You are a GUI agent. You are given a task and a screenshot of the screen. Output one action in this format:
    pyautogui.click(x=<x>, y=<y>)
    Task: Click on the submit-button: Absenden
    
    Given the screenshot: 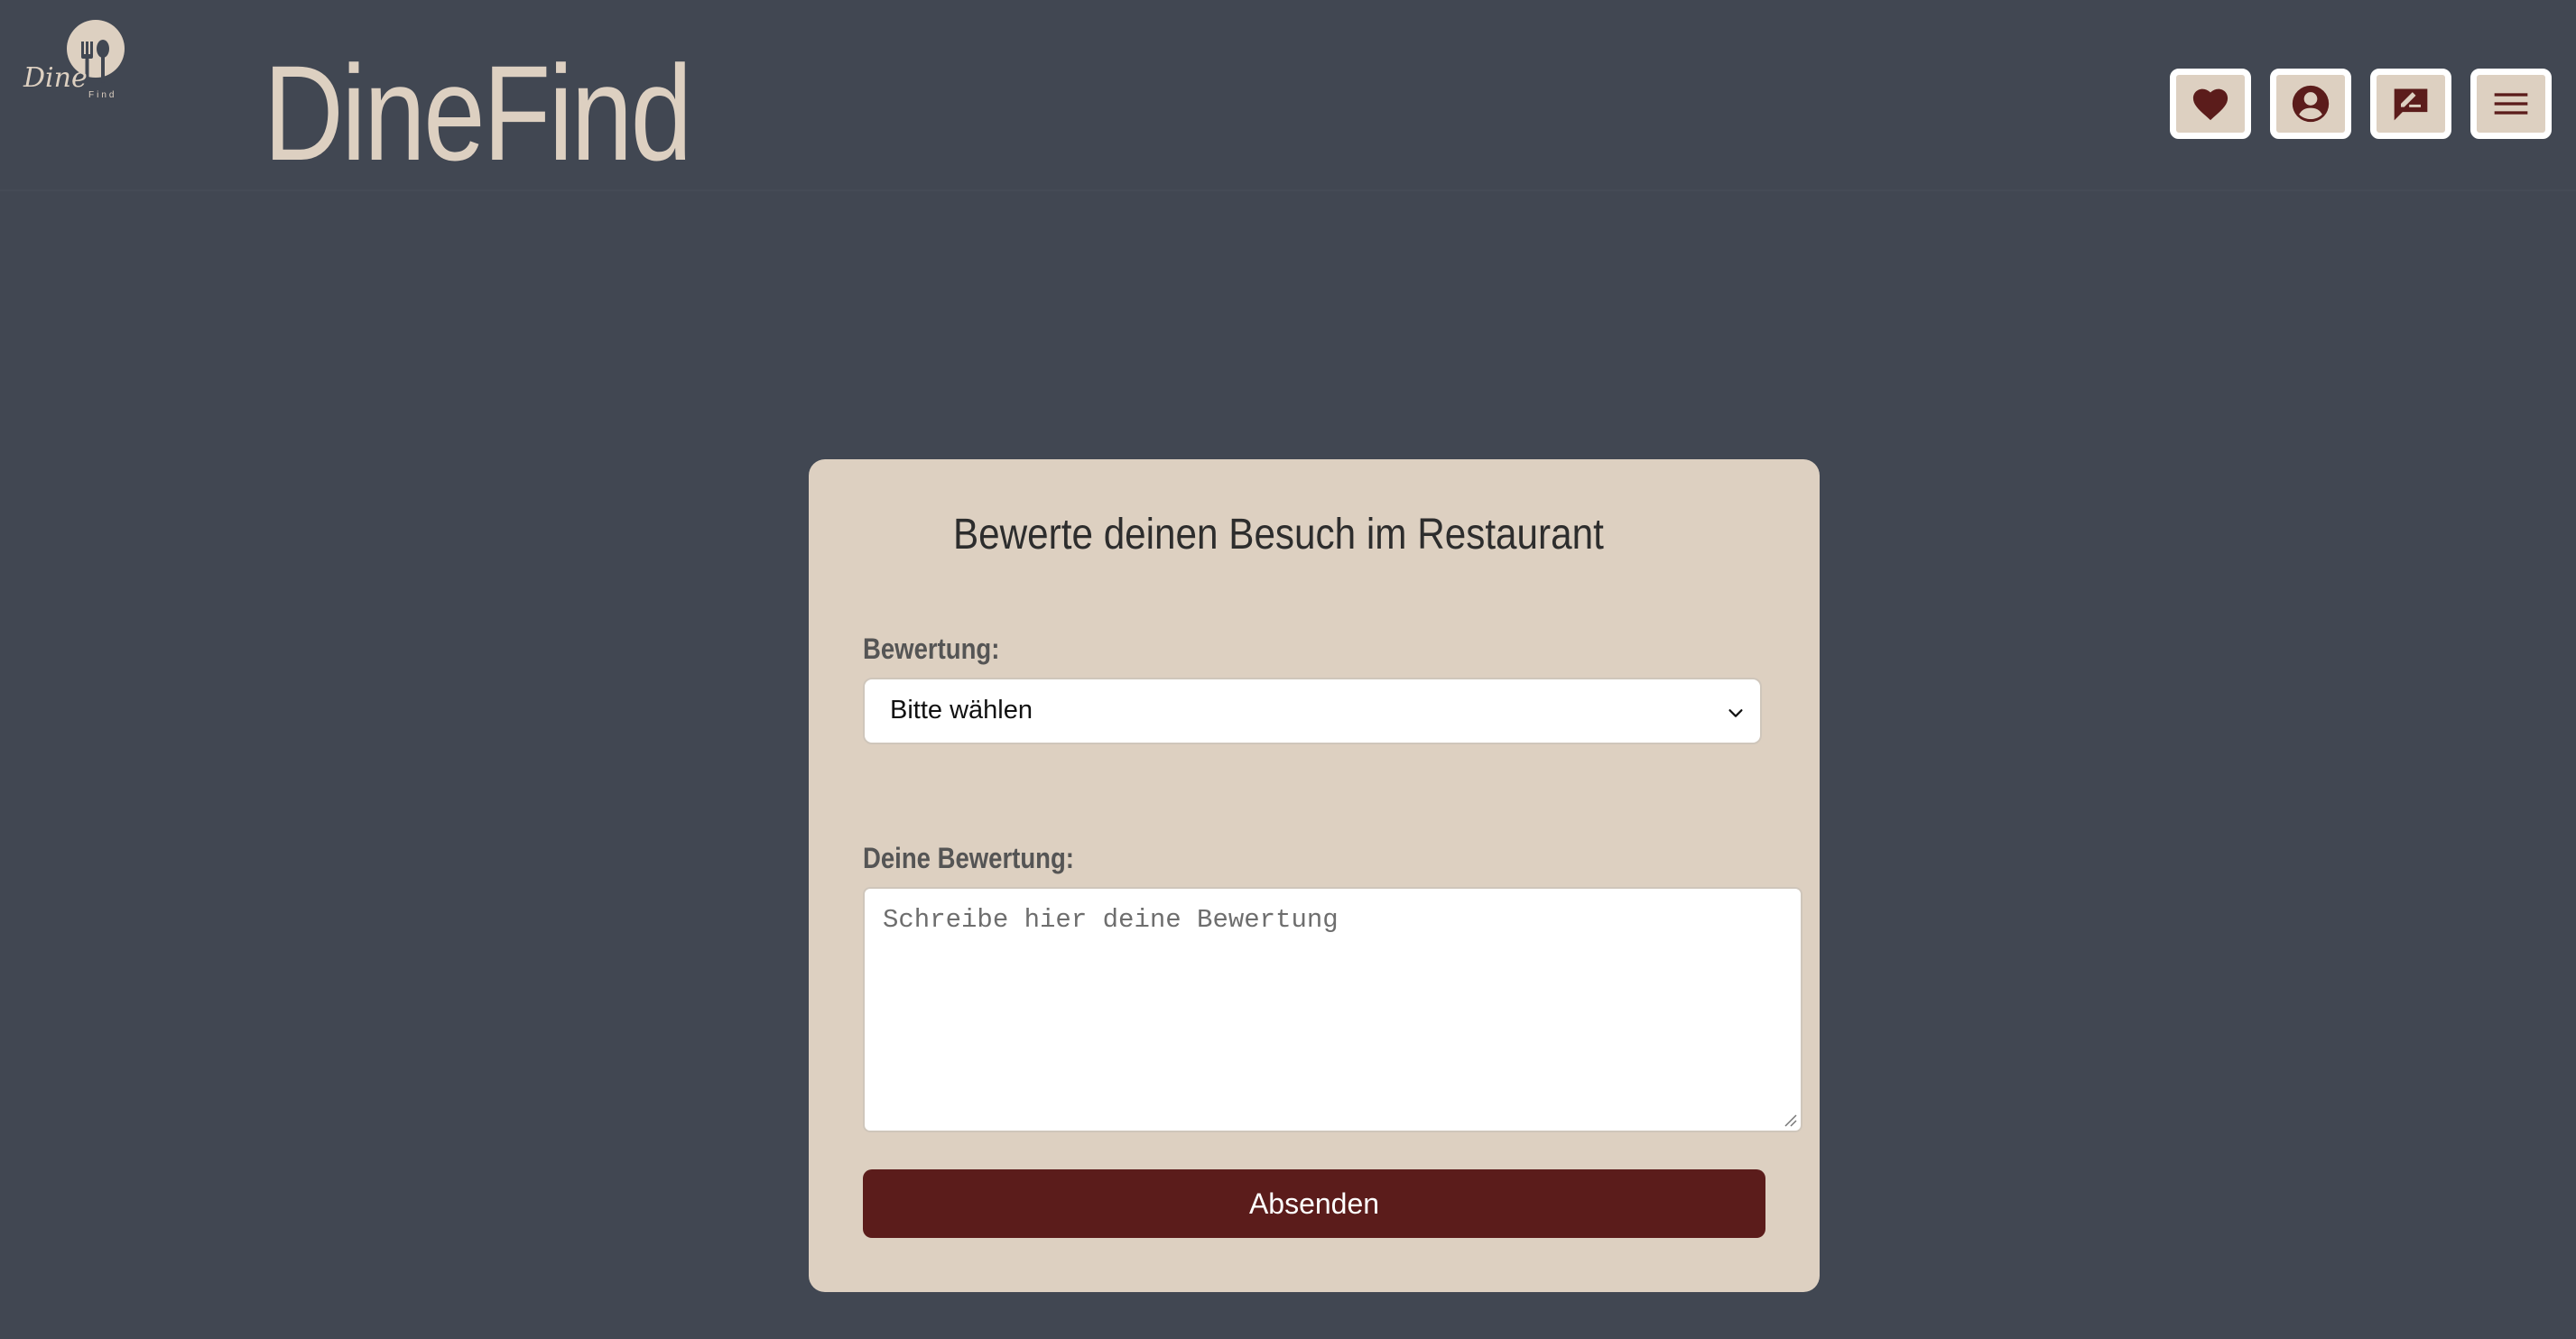 What is the action you would take?
    pyautogui.click(x=1314, y=1203)
    